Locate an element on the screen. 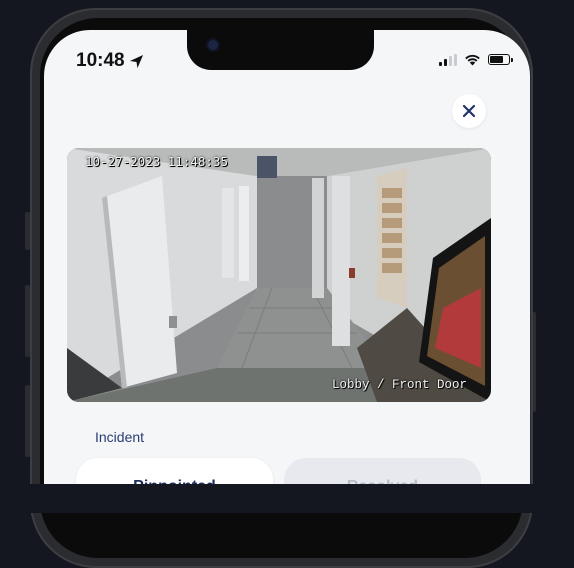 The width and height of the screenshot is (574, 568). close-icon is located at coordinates (469, 111).